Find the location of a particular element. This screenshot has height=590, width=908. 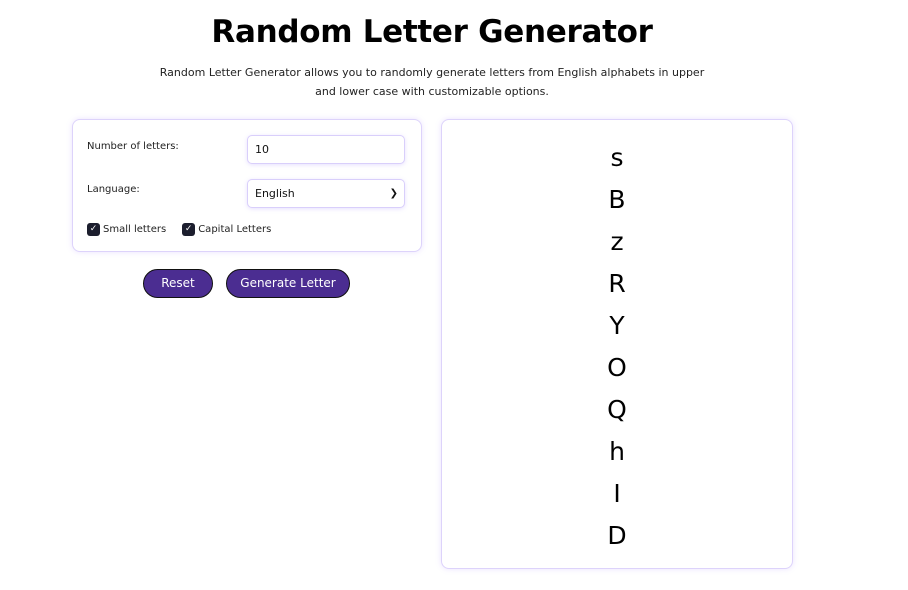

generated-letter: s is located at coordinates (617, 157).